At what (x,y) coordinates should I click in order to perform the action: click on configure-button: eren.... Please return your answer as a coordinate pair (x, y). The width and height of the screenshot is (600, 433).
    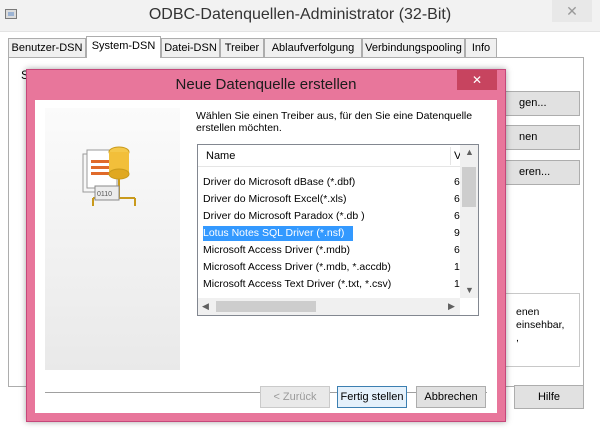
    Looking at the image, I should click on (542, 172).